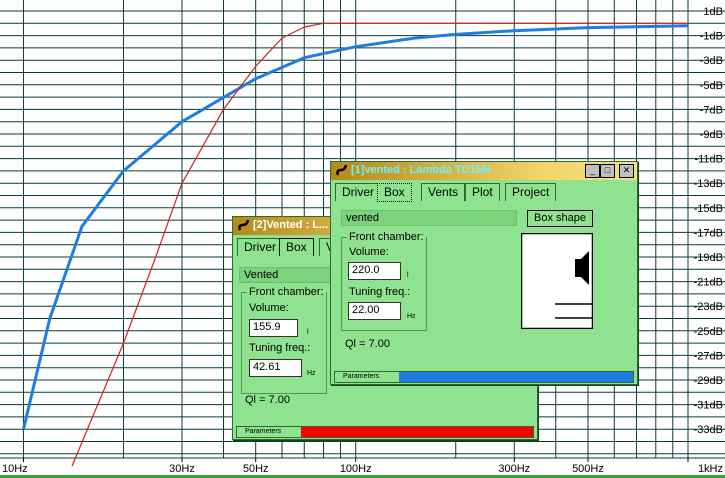 The image size is (725, 478). Describe the element at coordinates (708, 307) in the screenshot. I see `y-tick-label: -23dB` at that location.